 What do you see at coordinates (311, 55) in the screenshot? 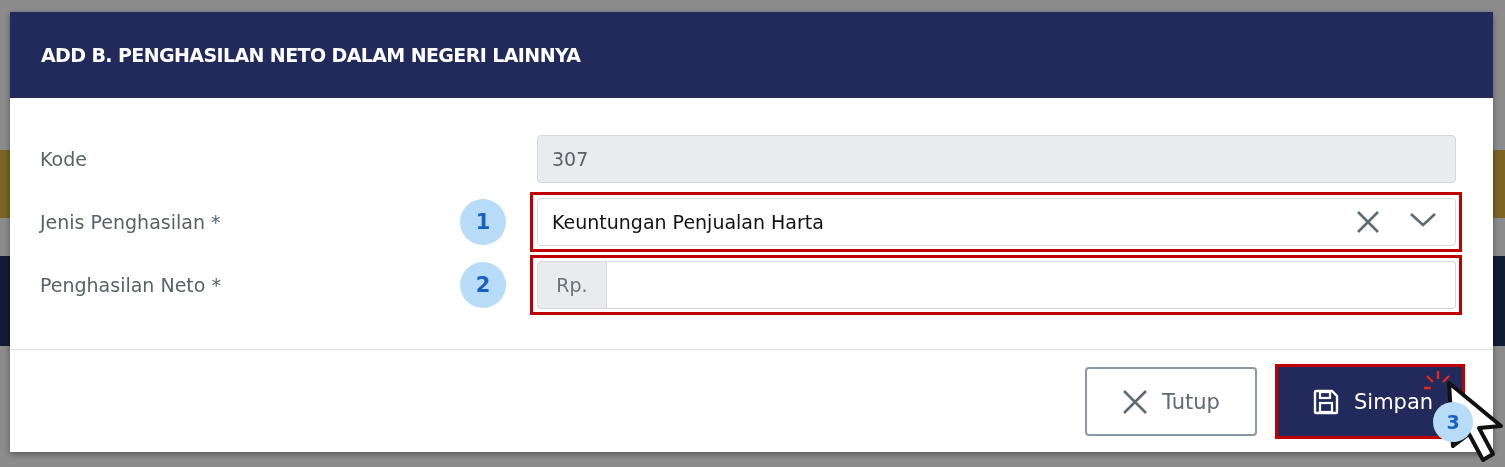
I see `dialog-title: ADD B. PENGHASILAN NETO DALAM NEGERI LAINNYA` at bounding box center [311, 55].